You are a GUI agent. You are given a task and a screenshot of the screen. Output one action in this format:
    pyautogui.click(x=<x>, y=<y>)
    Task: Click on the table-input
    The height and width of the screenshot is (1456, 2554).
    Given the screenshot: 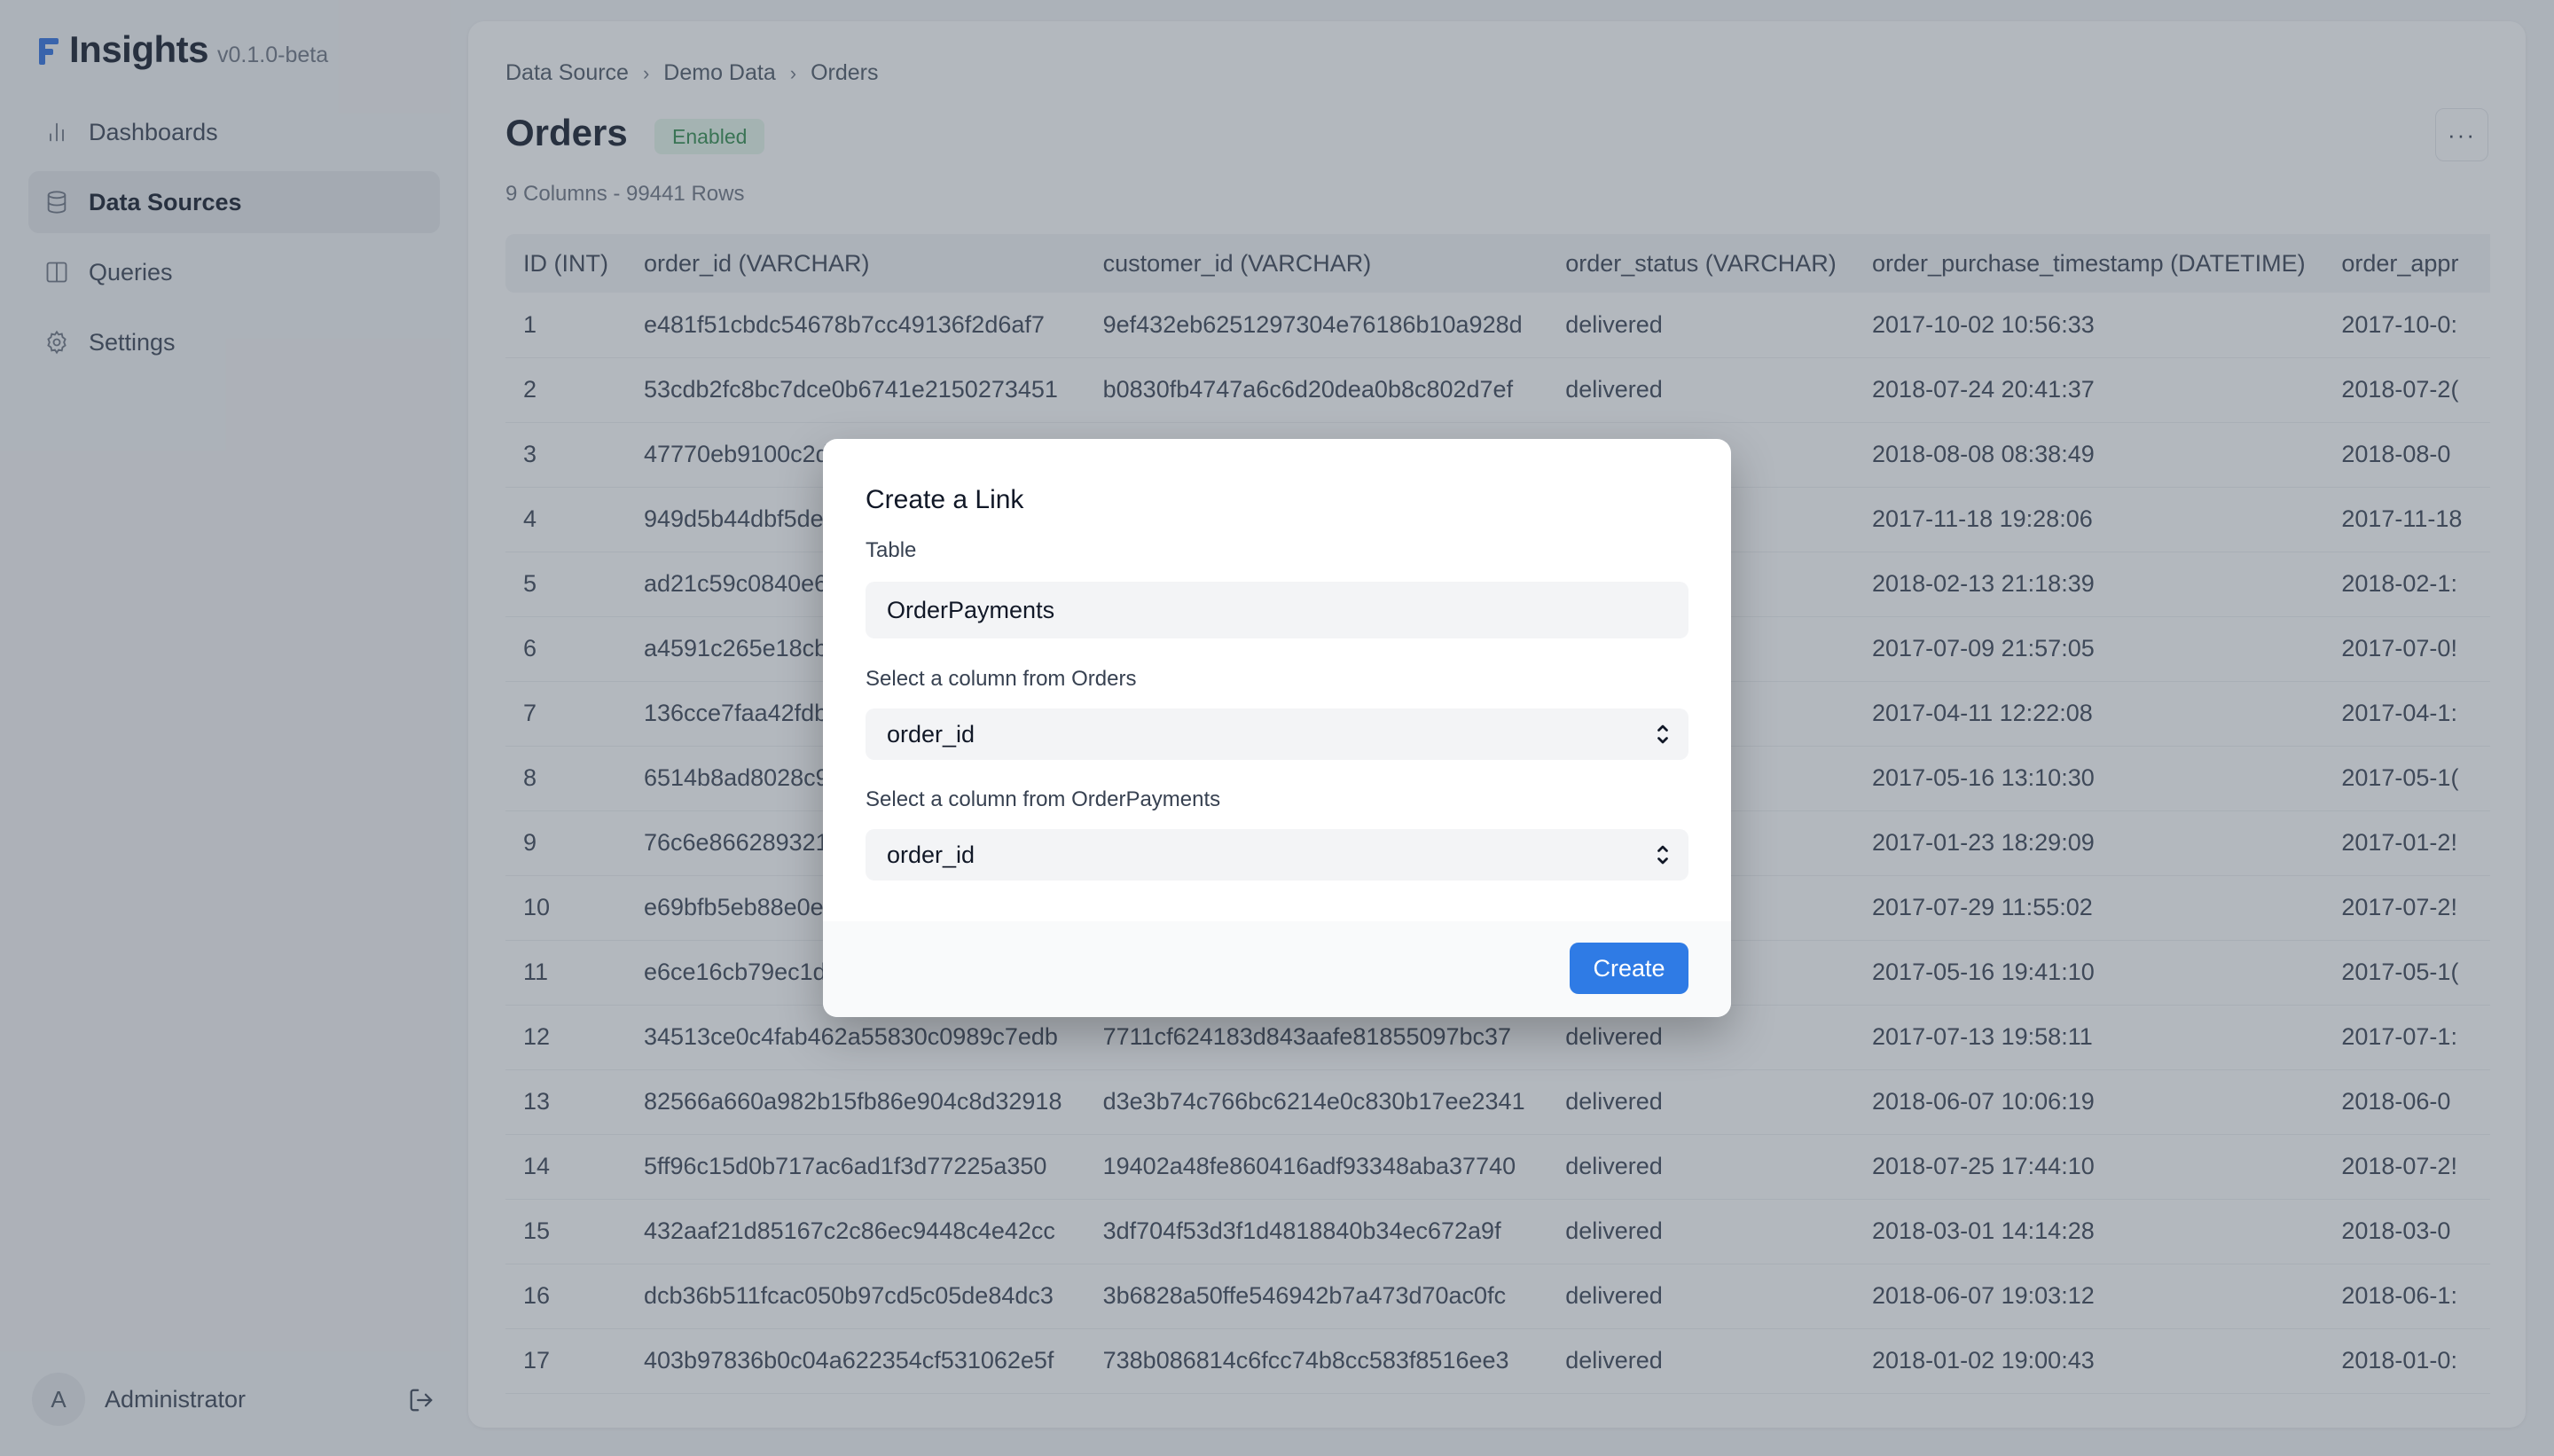 What is the action you would take?
    pyautogui.click(x=1277, y=610)
    